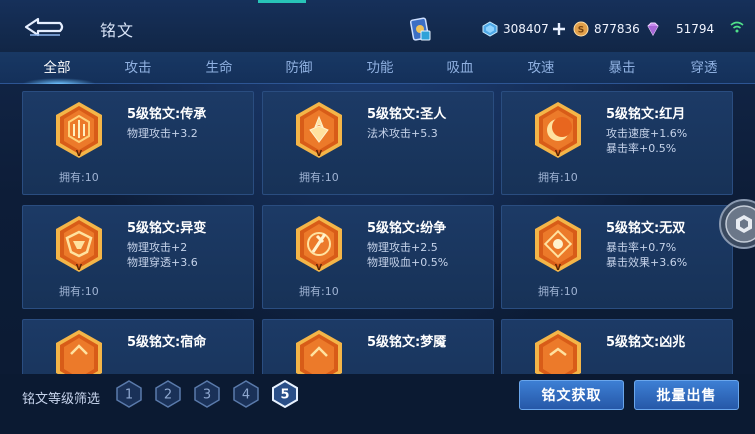 This screenshot has height=434, width=755. I want to click on currency-gem: 51794, so click(679, 29).